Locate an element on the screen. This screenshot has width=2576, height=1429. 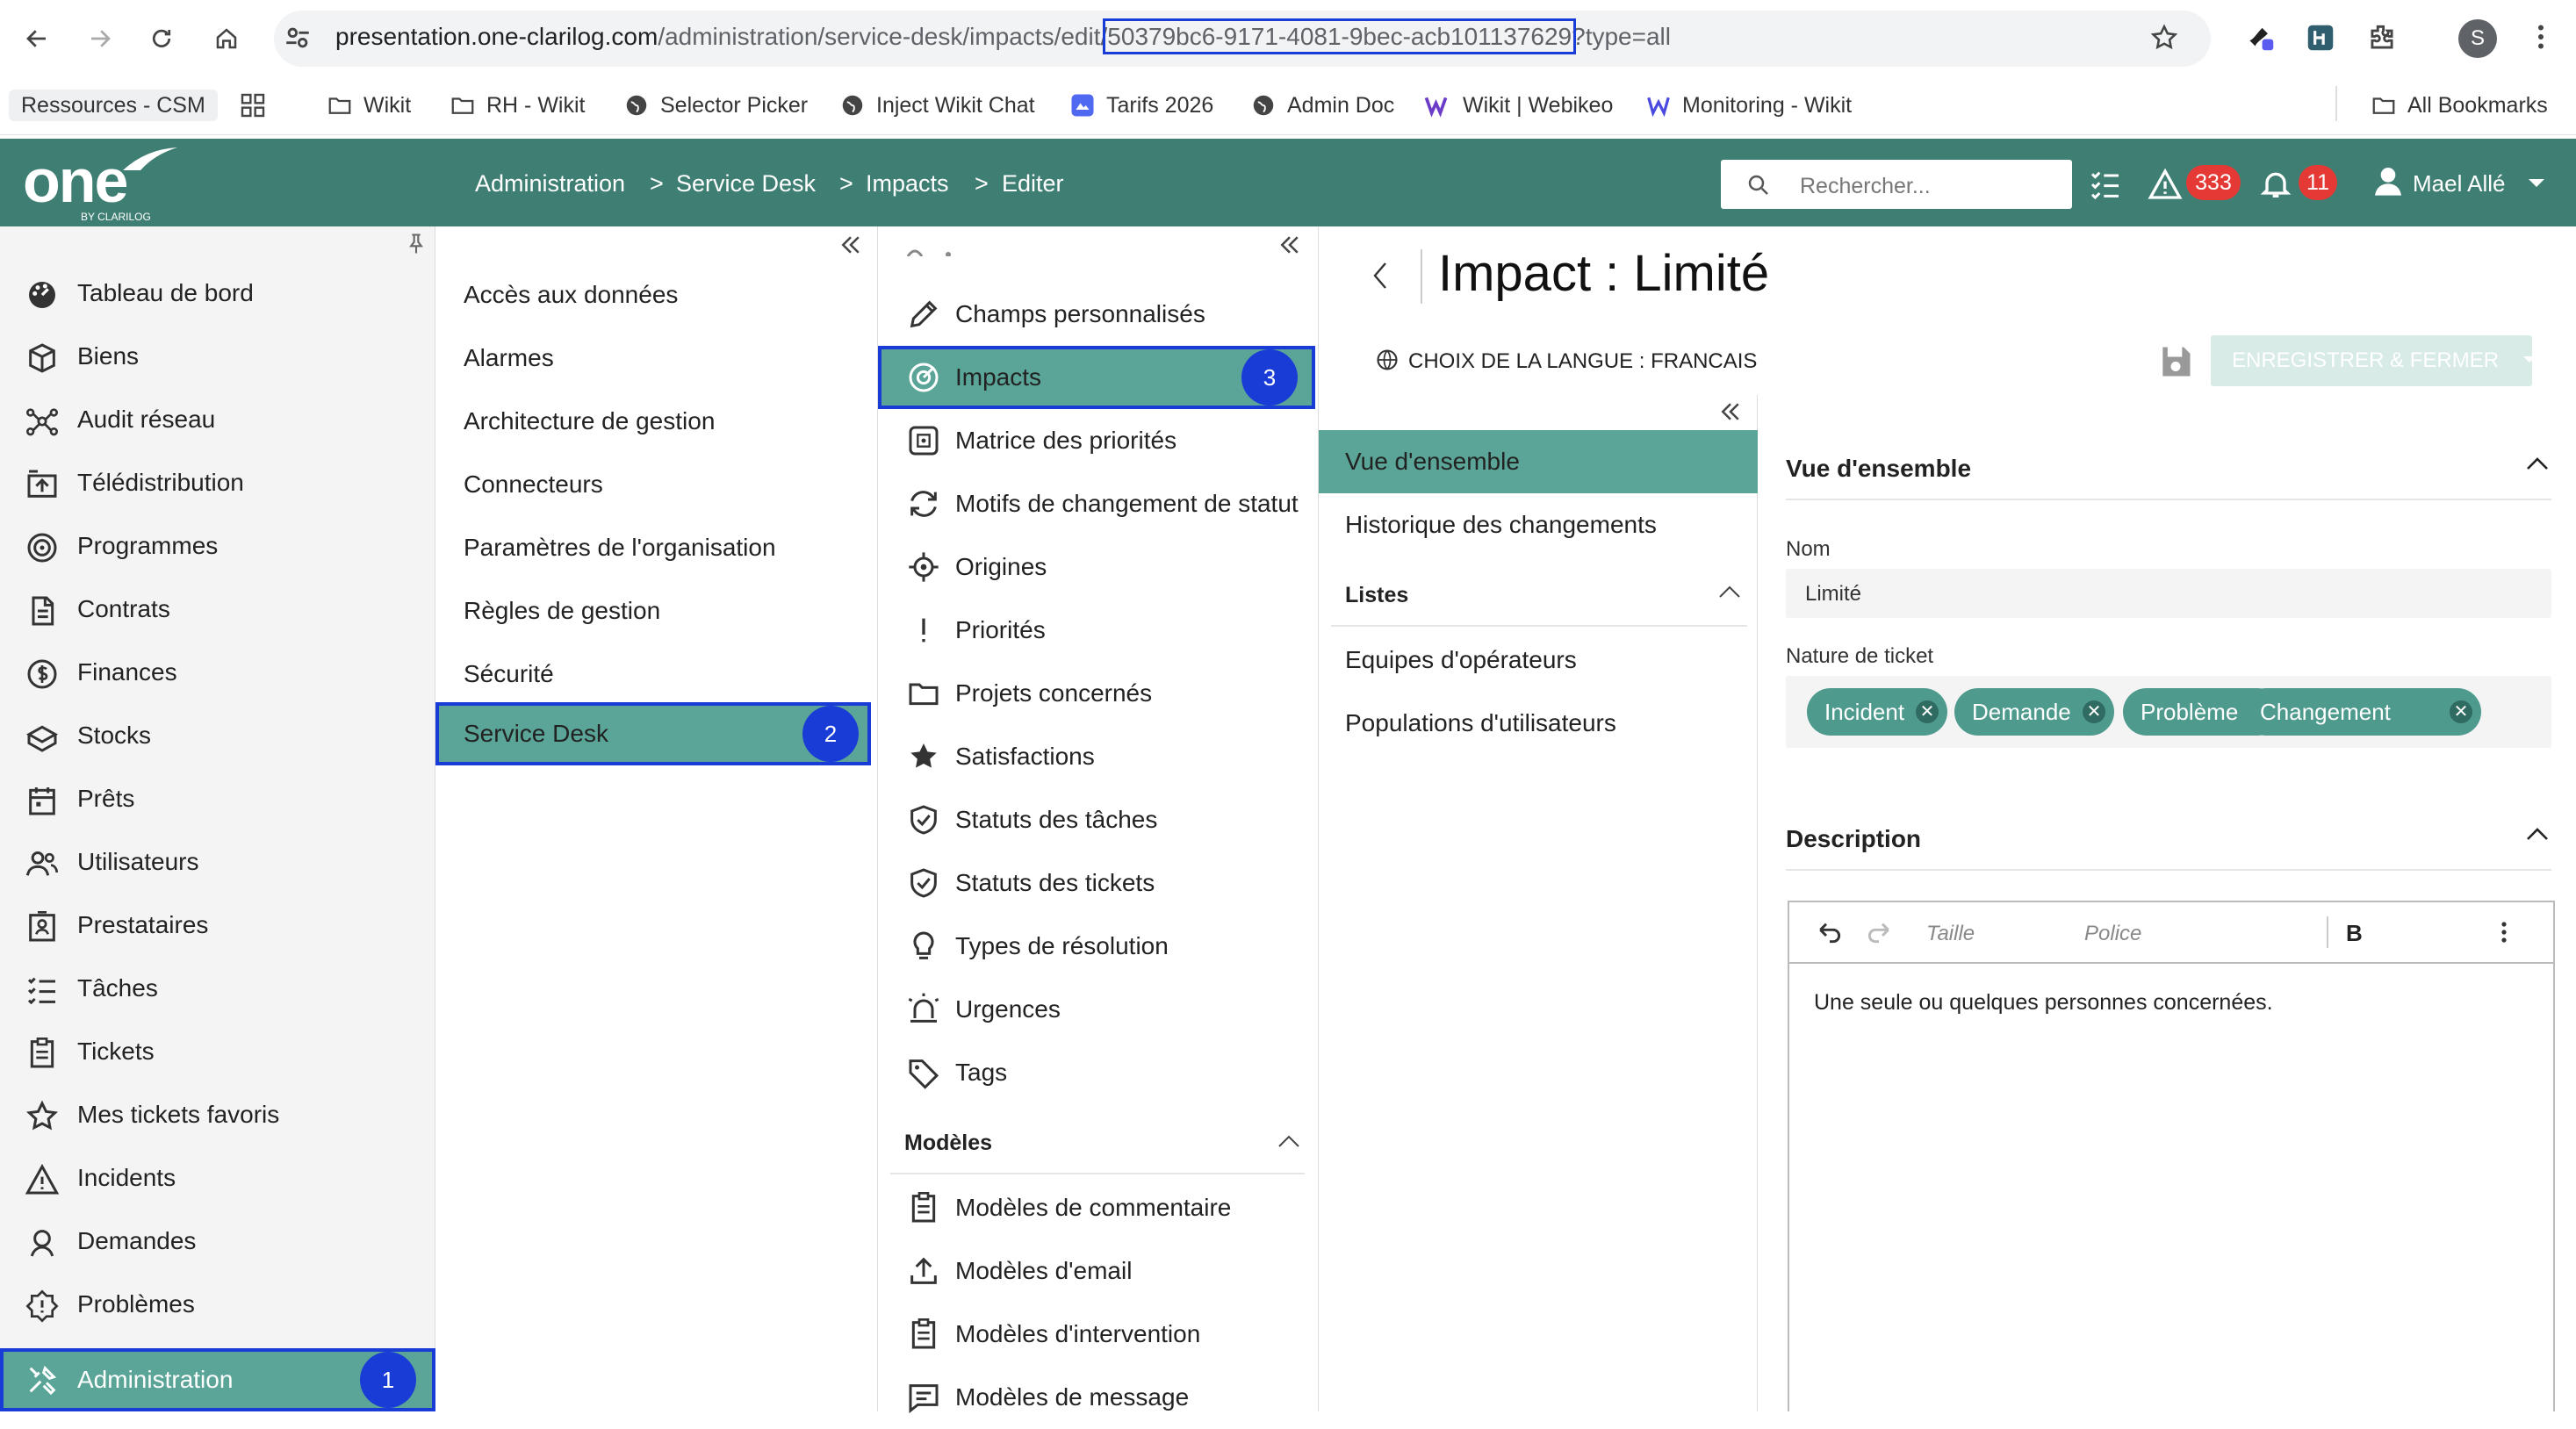
section-models-header: Modèles is located at coordinates (948, 1143).